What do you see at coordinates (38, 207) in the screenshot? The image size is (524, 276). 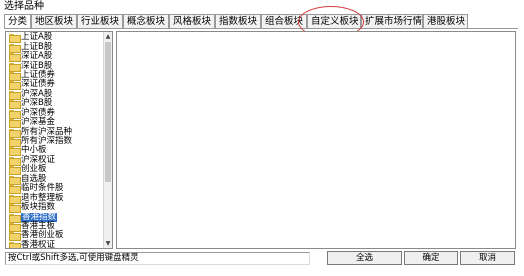 I see `list-item-label: 板块指数` at bounding box center [38, 207].